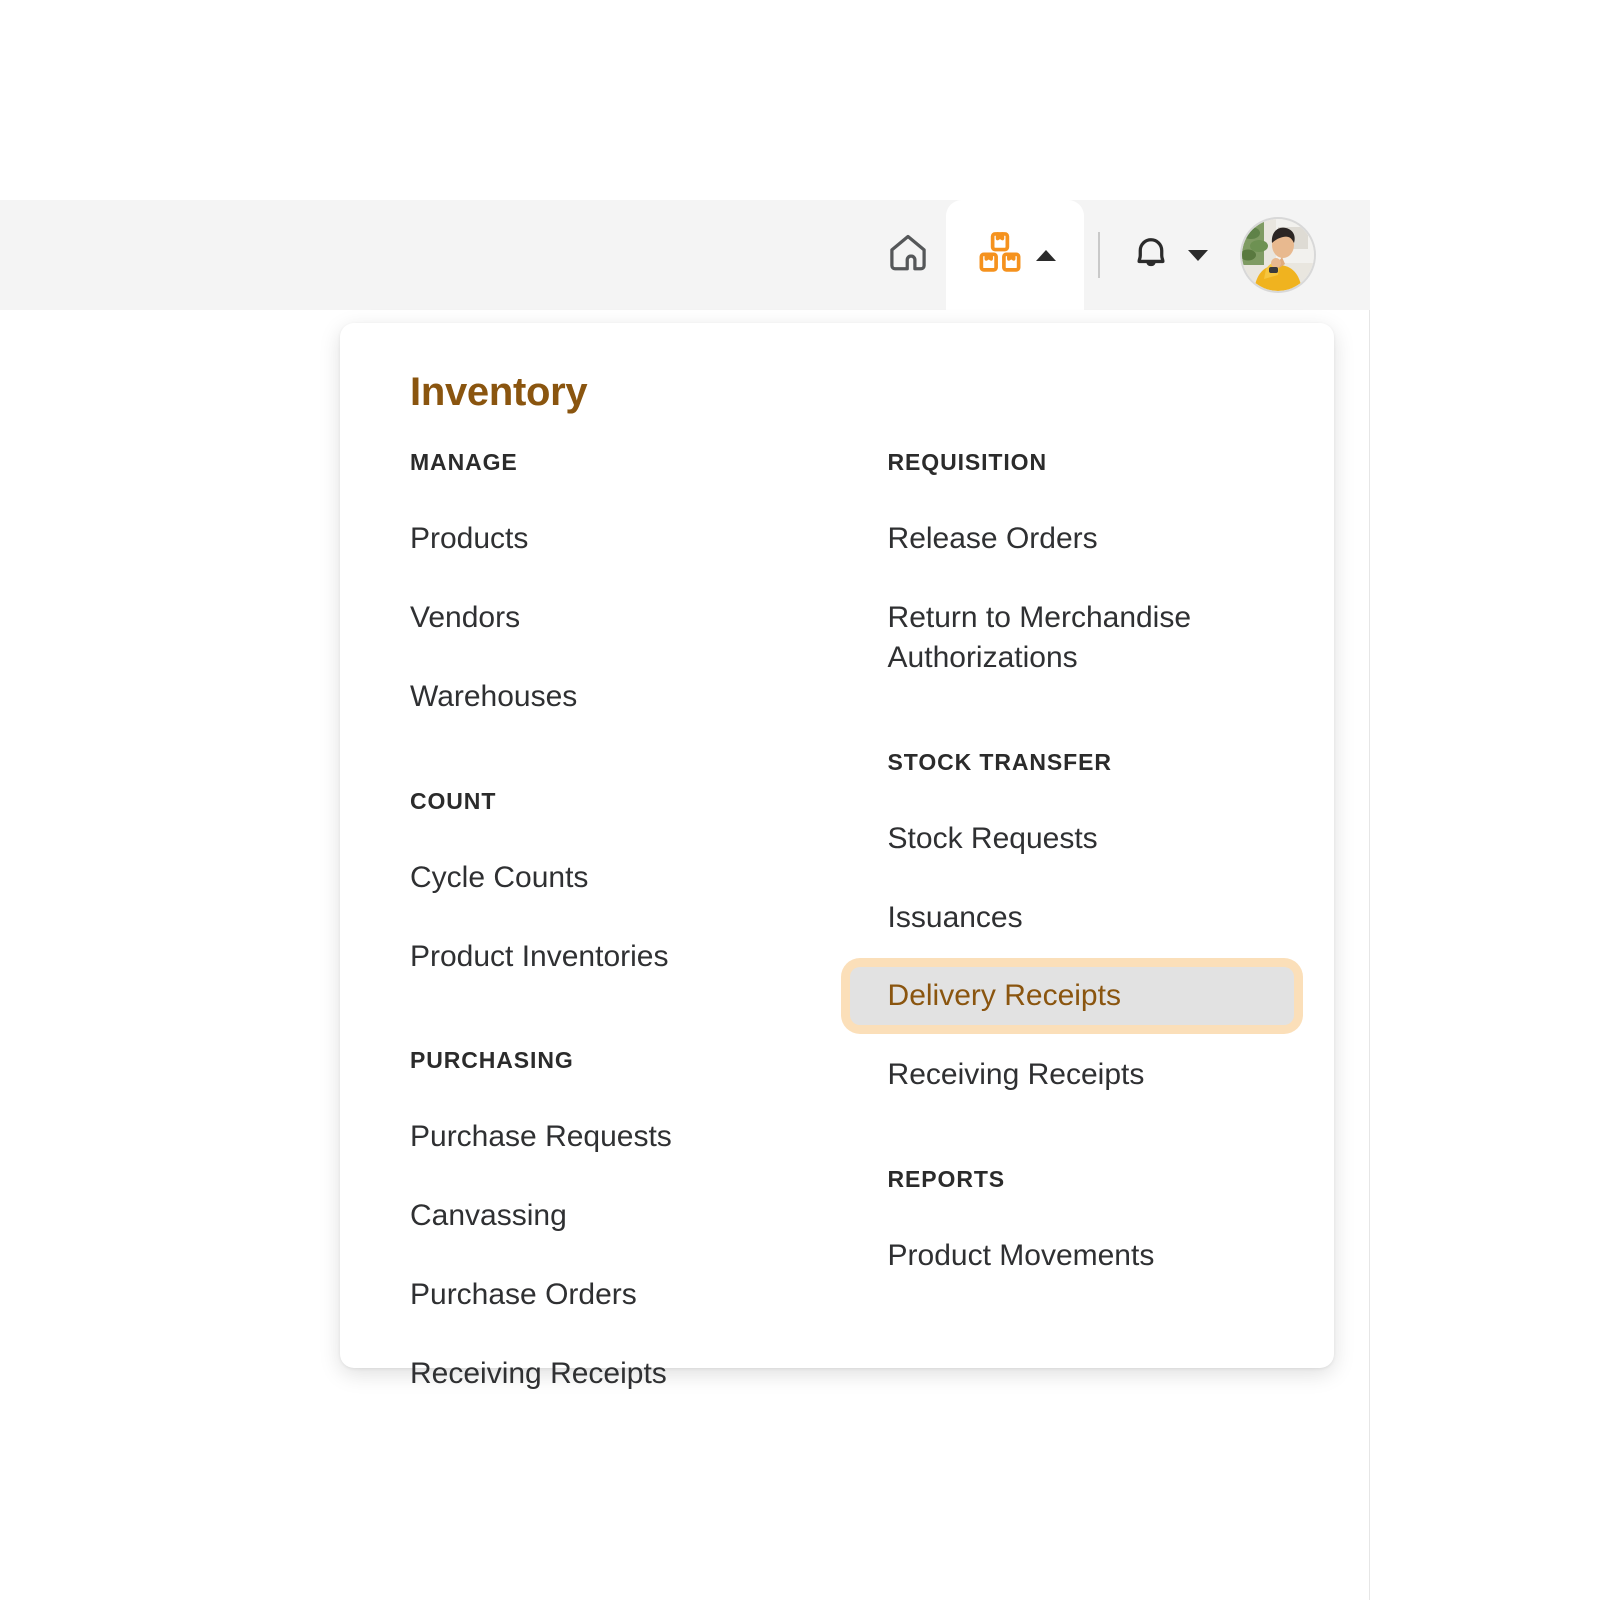  What do you see at coordinates (492, 1060) in the screenshot?
I see `section-heading-purchasing: PURCHASING` at bounding box center [492, 1060].